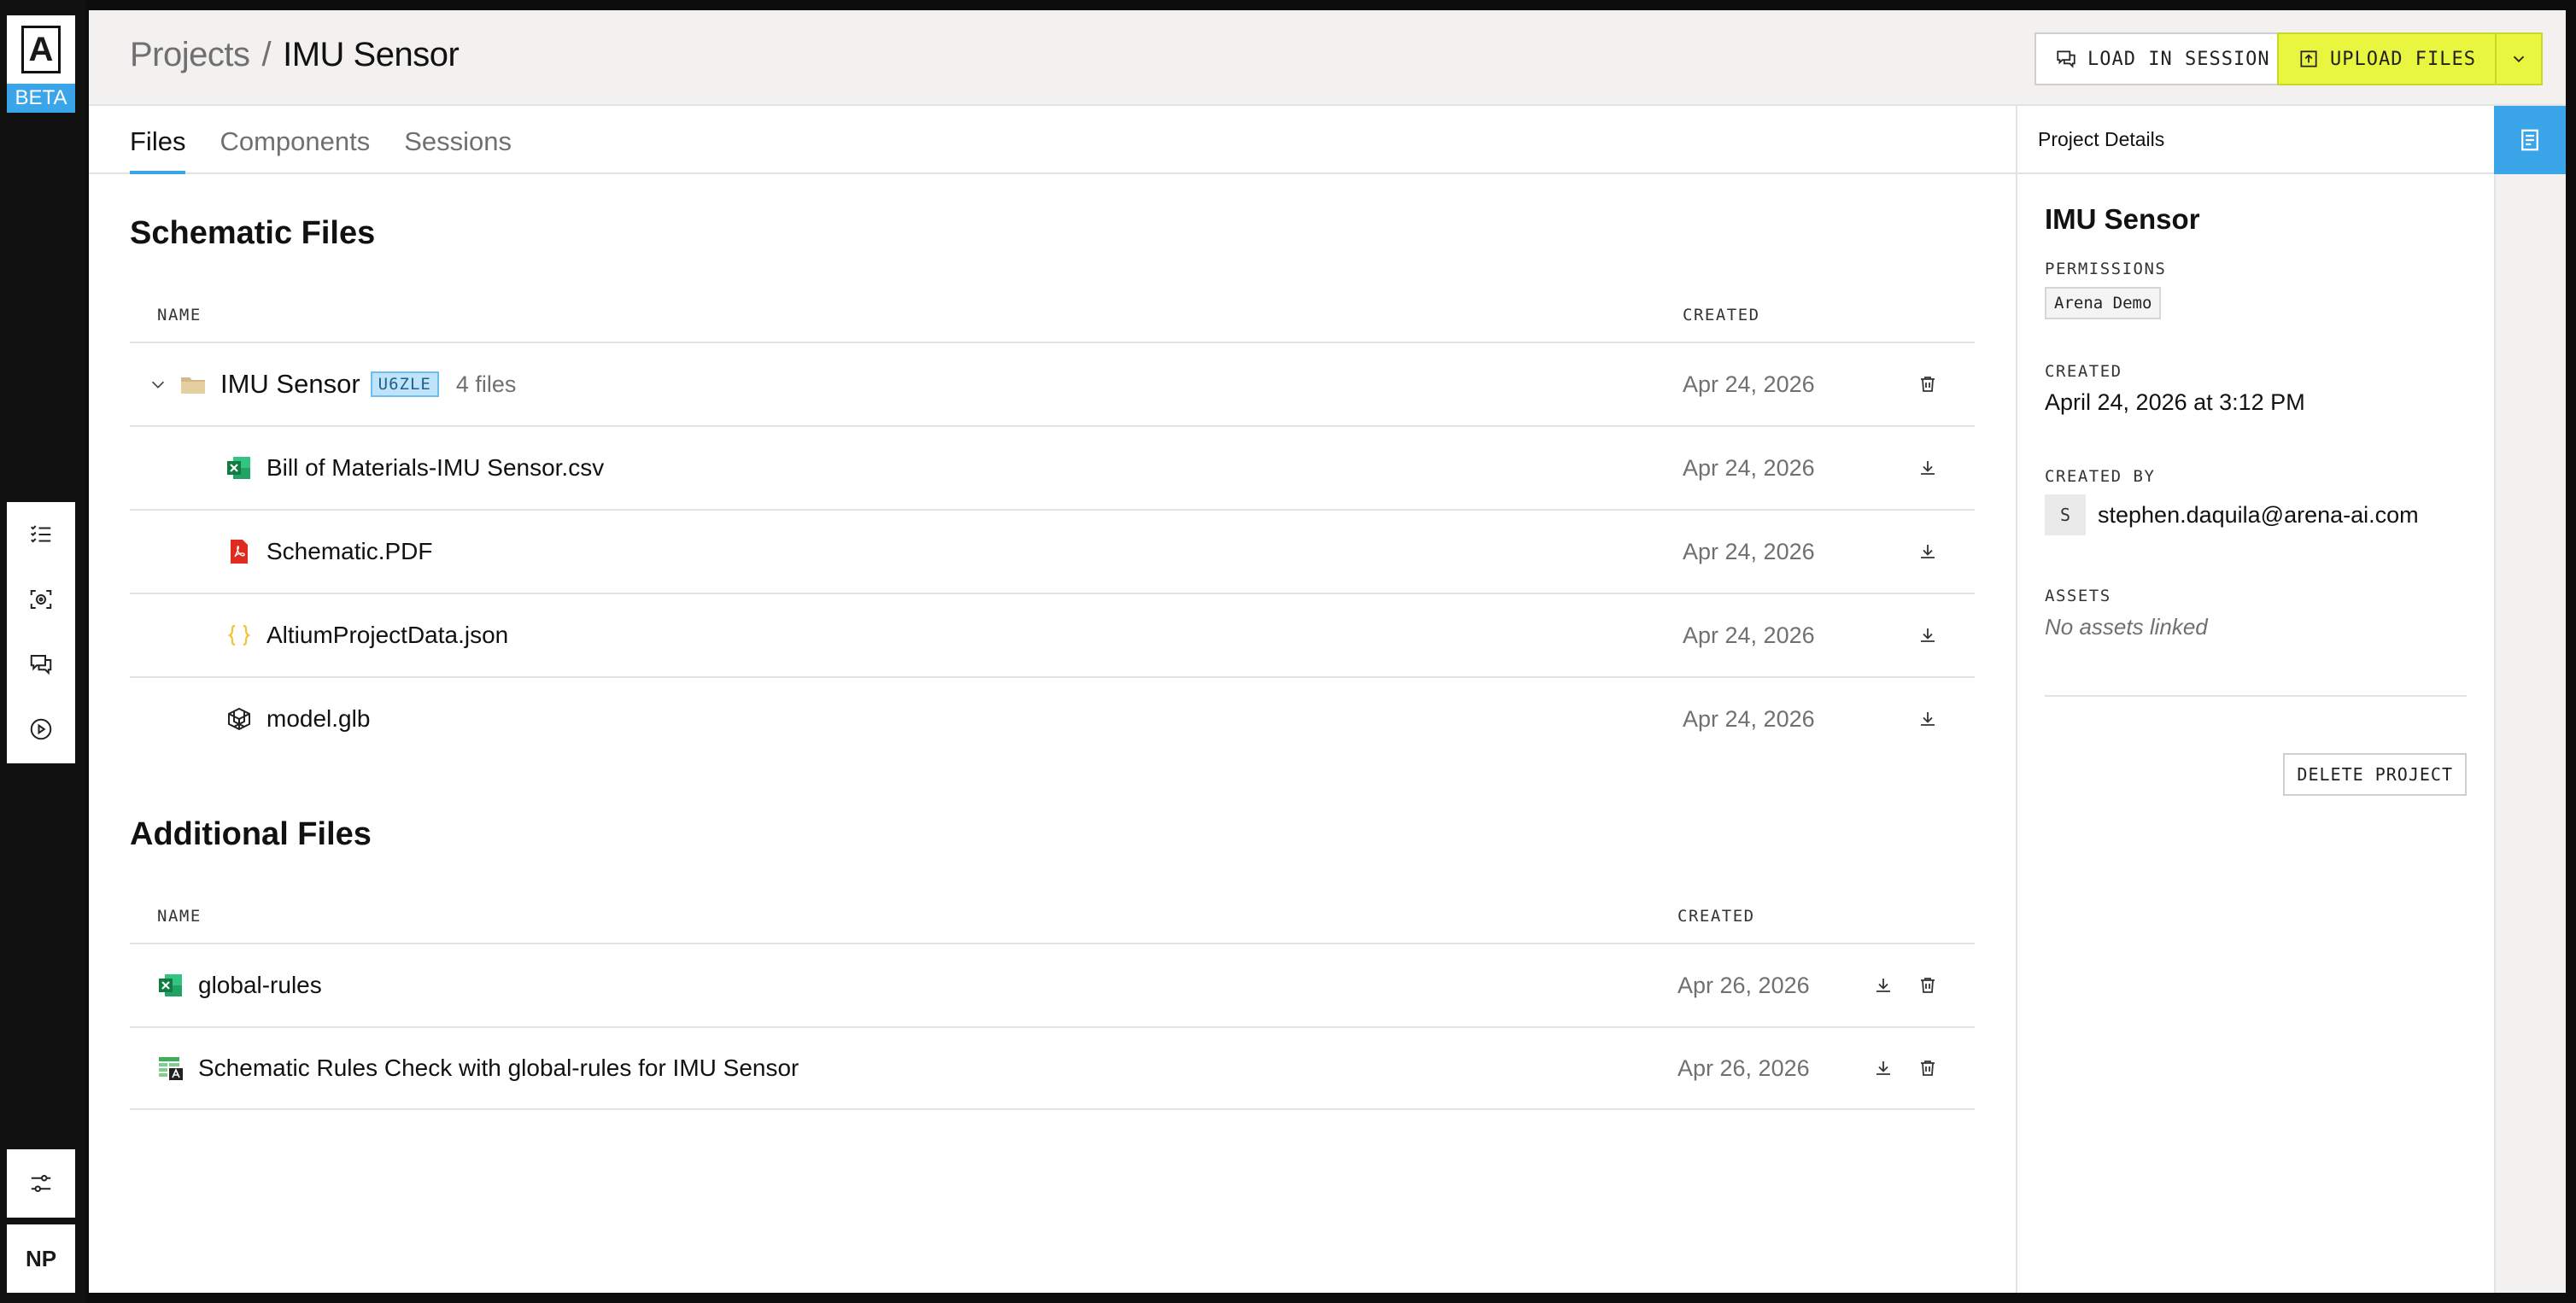 This screenshot has width=2576, height=1303. I want to click on load-in-session-button: LOAD IN SESSION, so click(2162, 59).